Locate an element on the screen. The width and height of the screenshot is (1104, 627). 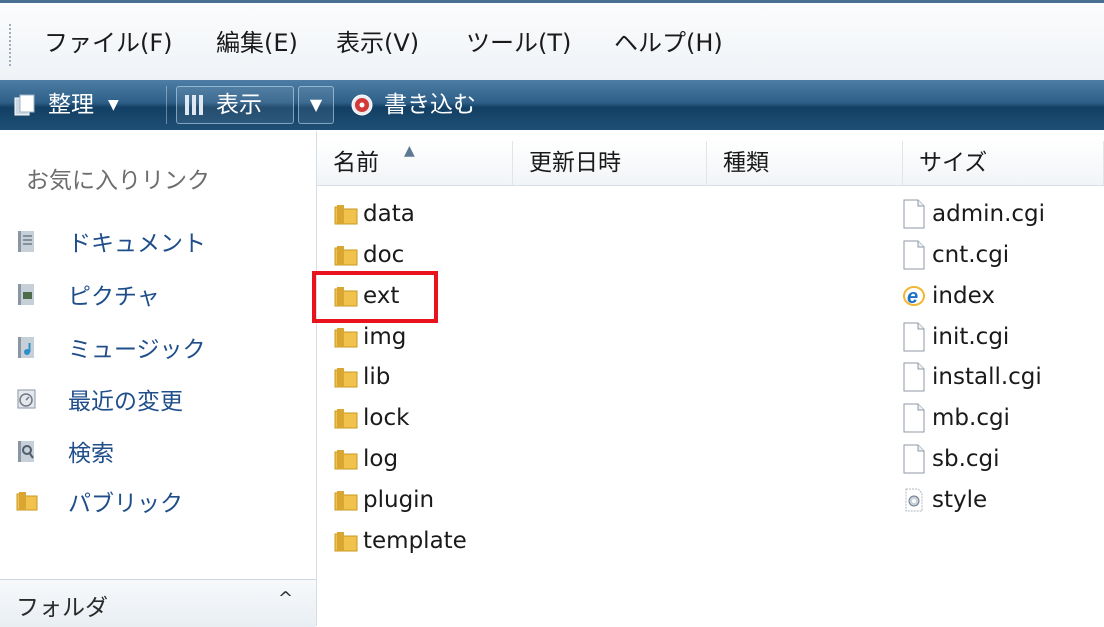
nav-item-pictures: ピクチャ is located at coordinates (87, 294).